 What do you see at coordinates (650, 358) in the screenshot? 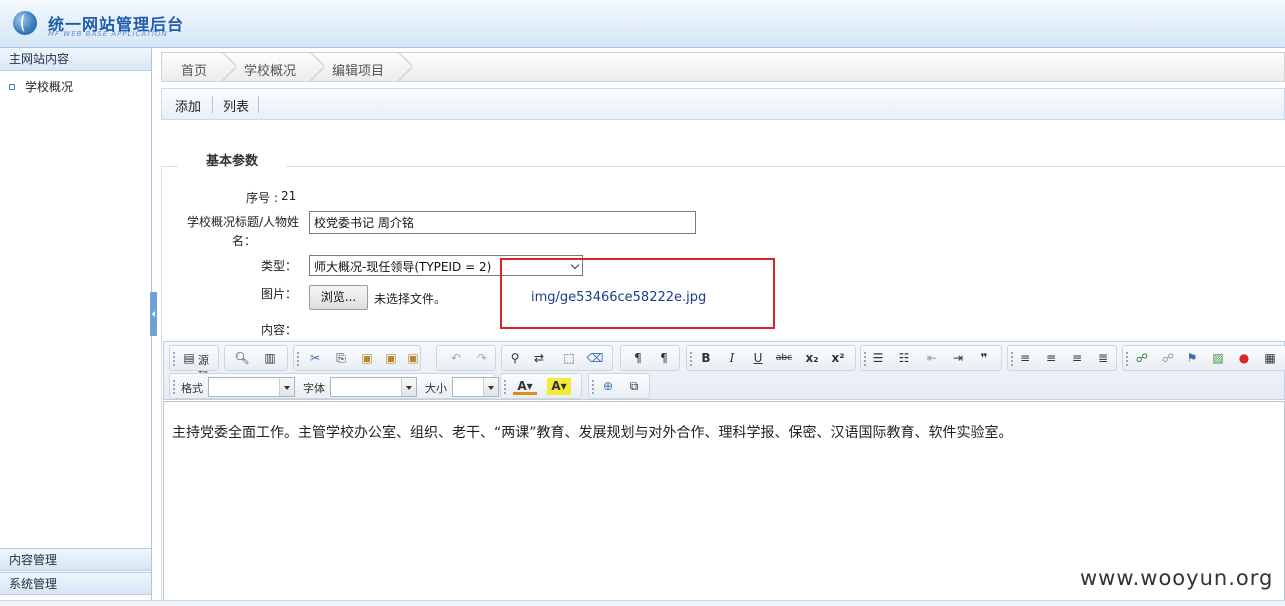
I see `toolbar-group-direction: ¶ ¶` at bounding box center [650, 358].